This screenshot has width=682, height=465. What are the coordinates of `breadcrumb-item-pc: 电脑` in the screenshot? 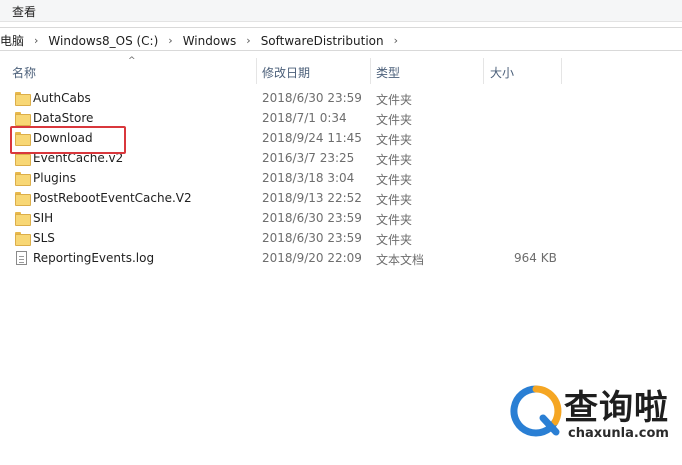 It's located at (14, 40).